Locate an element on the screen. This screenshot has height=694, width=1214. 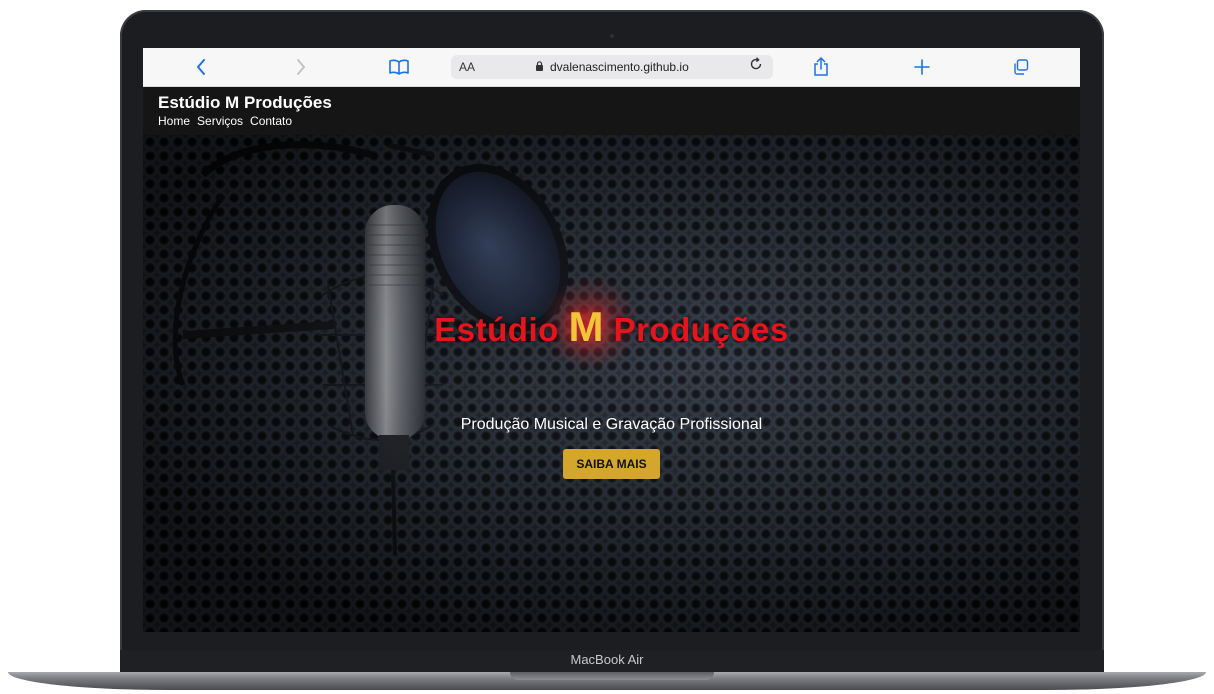
browser-toolbar: AA dvalenascimento.github.io is located at coordinates (611, 67).